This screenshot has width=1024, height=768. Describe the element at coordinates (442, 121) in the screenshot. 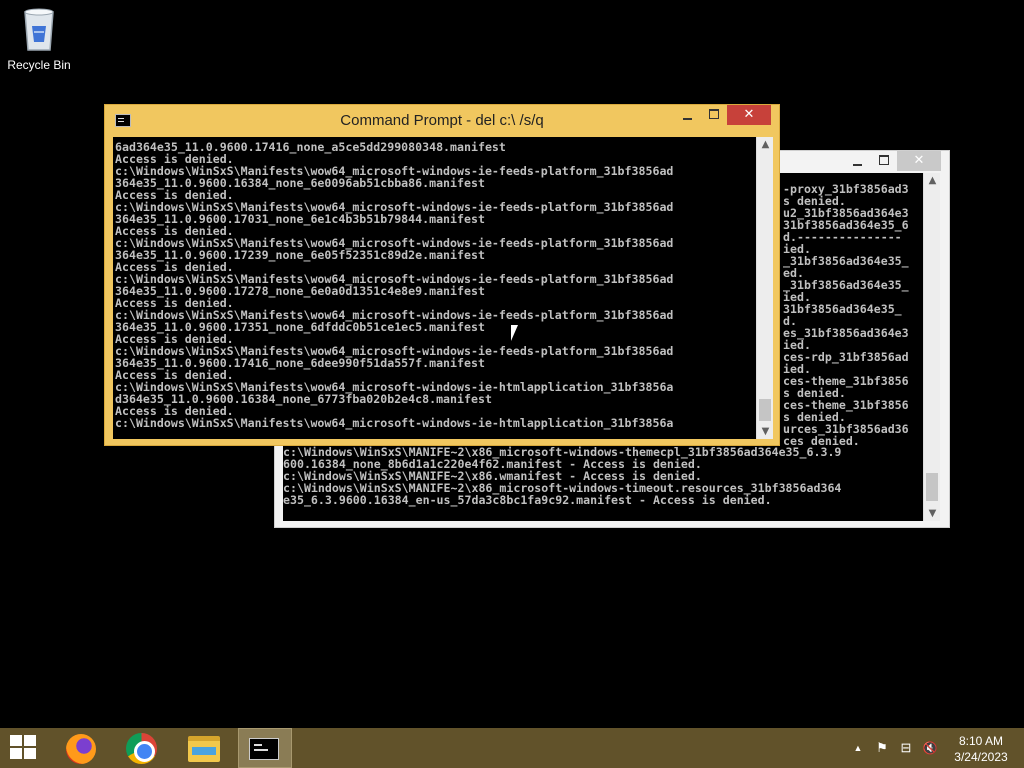

I see `front-window-titlebar: Command Prompt - del c:\ /s/q ✕` at that location.